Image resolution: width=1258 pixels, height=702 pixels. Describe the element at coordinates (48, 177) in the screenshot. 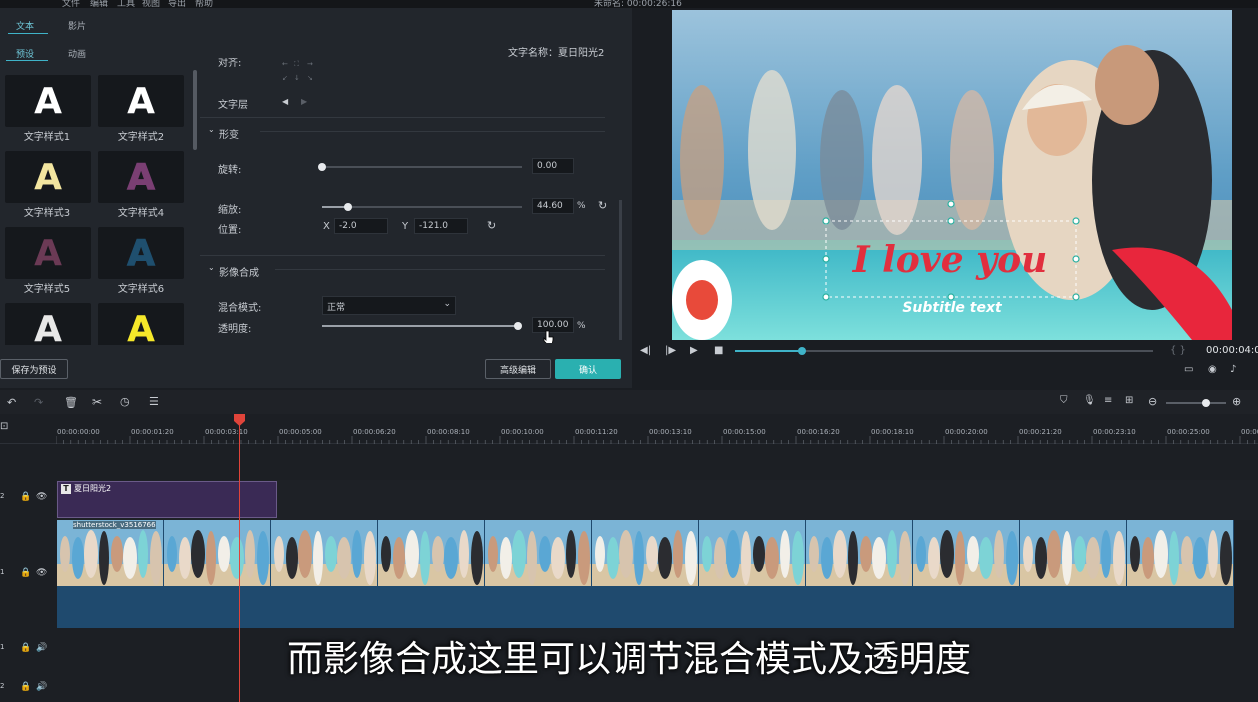

I see `preset-tile-3: A` at that location.